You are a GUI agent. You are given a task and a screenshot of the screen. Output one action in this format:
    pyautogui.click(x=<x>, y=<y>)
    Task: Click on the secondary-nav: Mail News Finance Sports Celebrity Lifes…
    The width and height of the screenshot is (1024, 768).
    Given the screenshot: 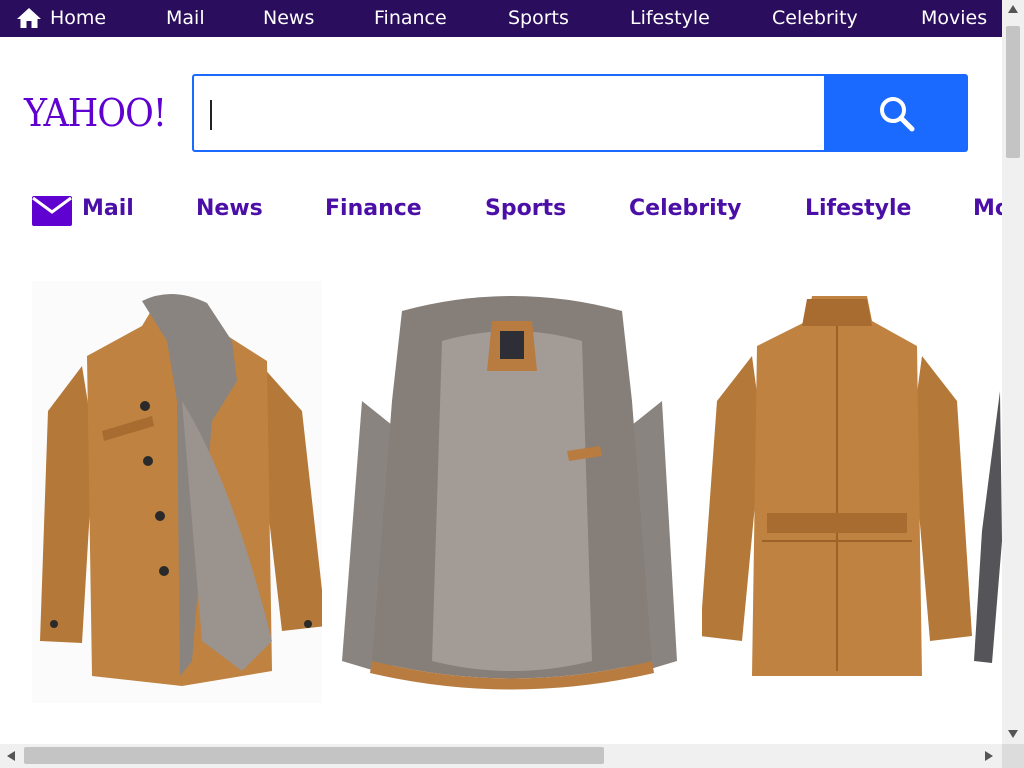 What is the action you would take?
    pyautogui.click(x=501, y=212)
    